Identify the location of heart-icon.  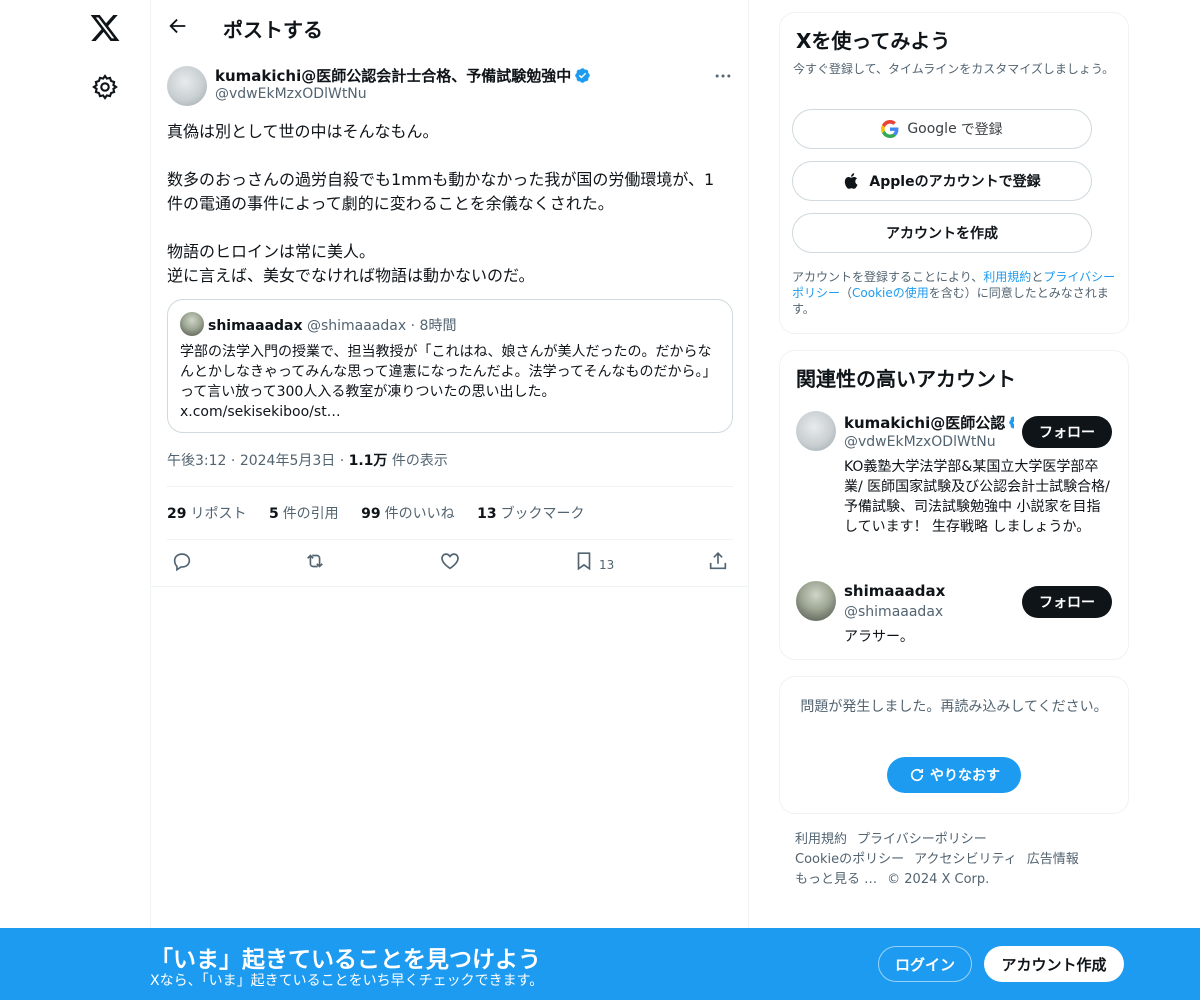
(451, 562).